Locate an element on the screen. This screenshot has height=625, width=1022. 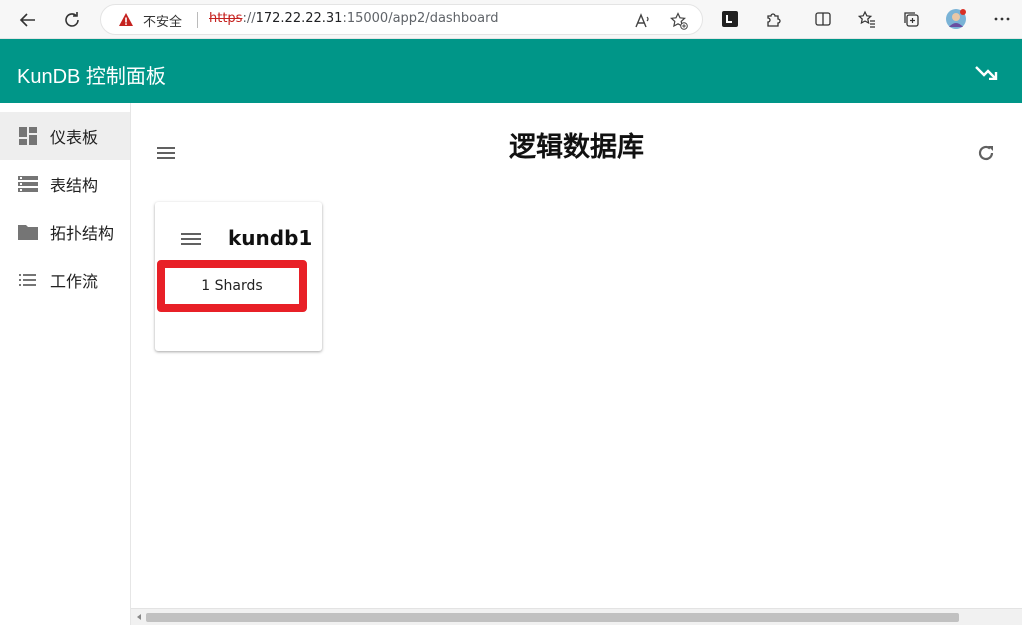
split-screen-button is located at coordinates (823, 19).